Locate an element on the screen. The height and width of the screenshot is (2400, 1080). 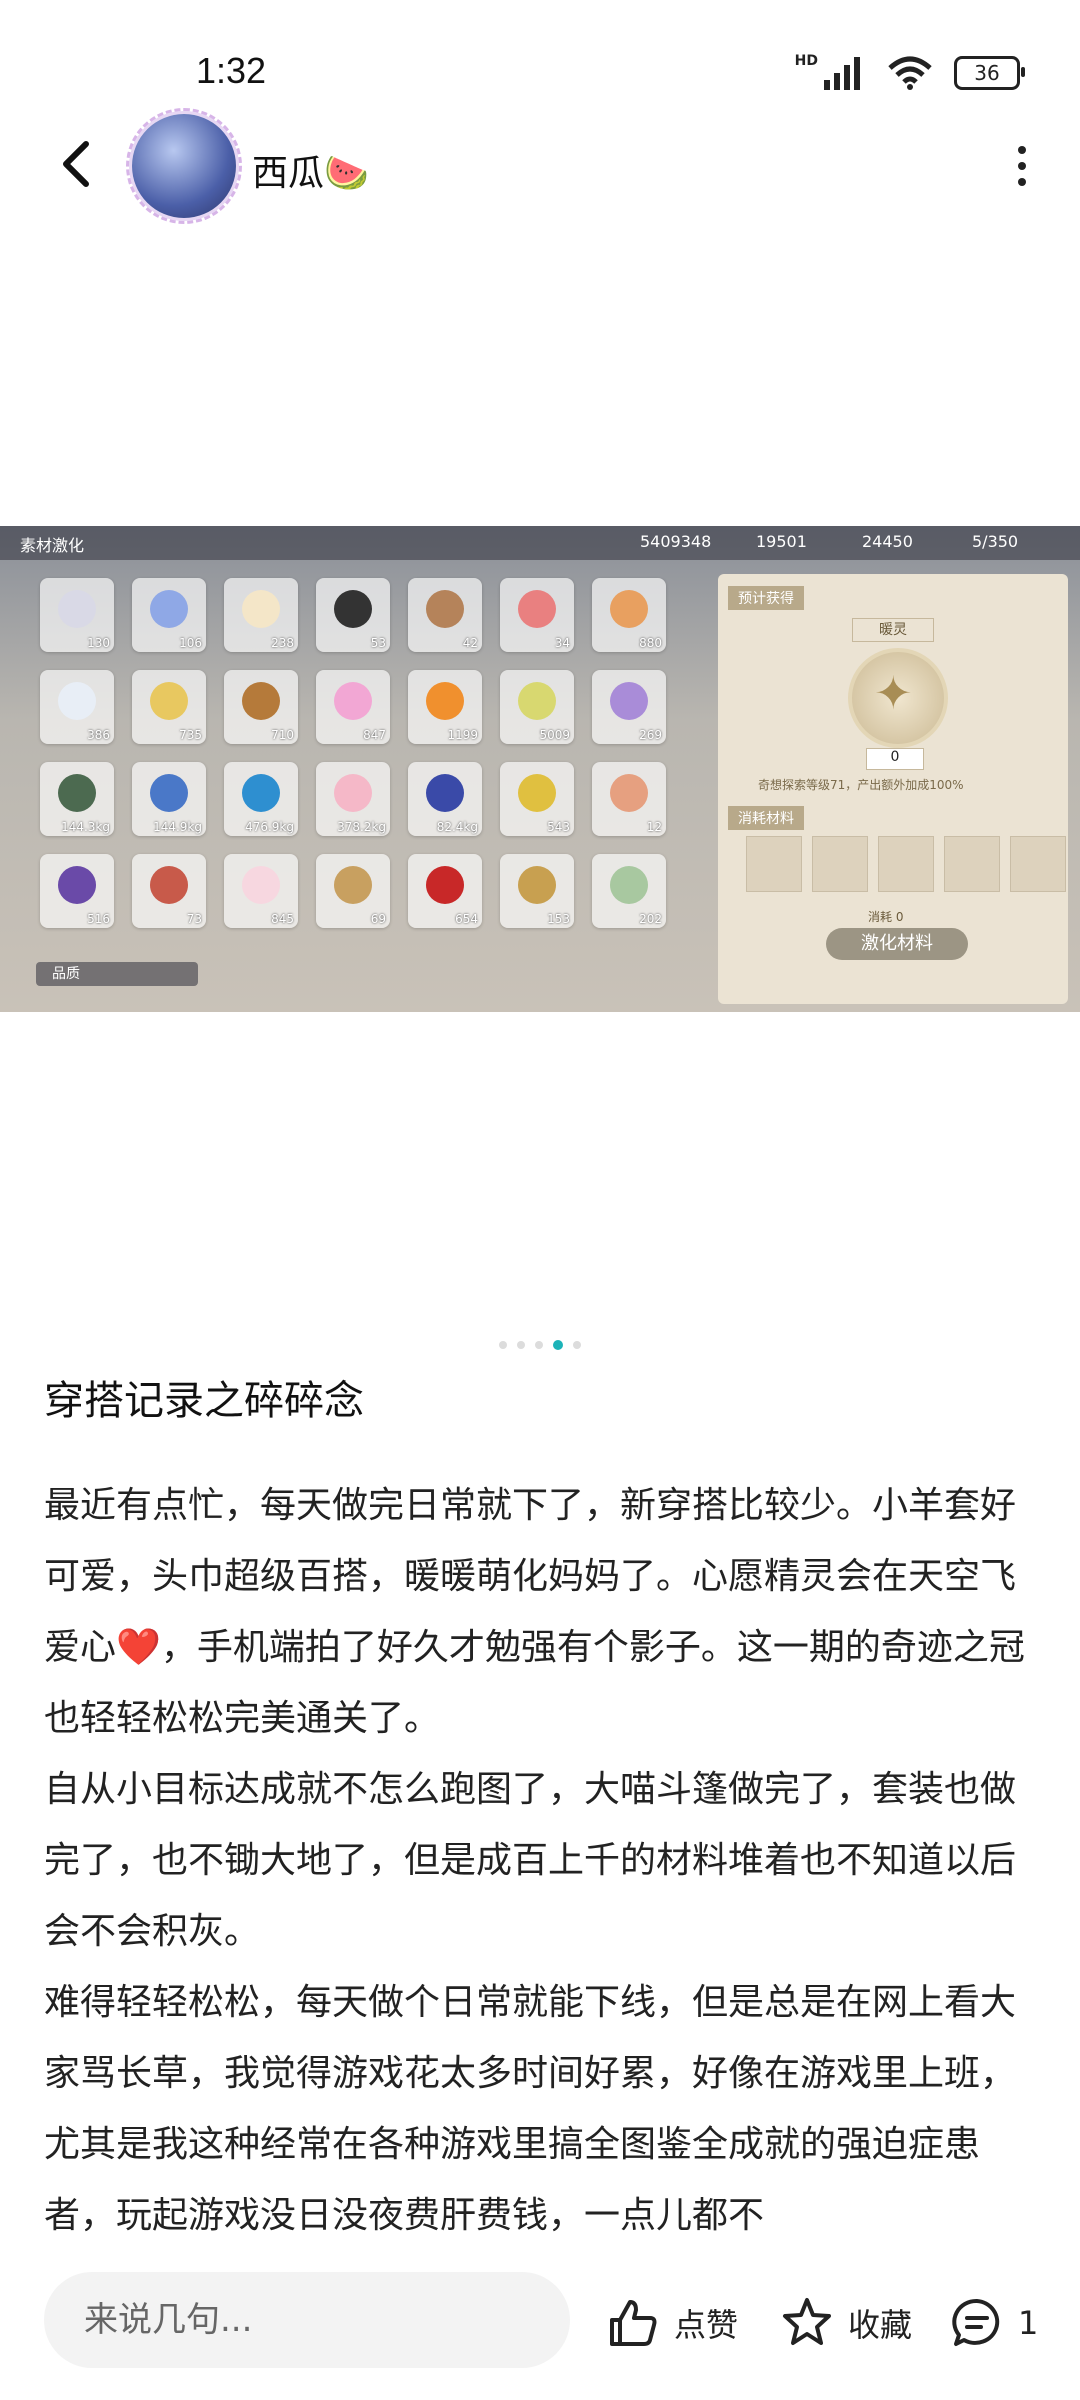
resource-1: 5409348 is located at coordinates (676, 541).